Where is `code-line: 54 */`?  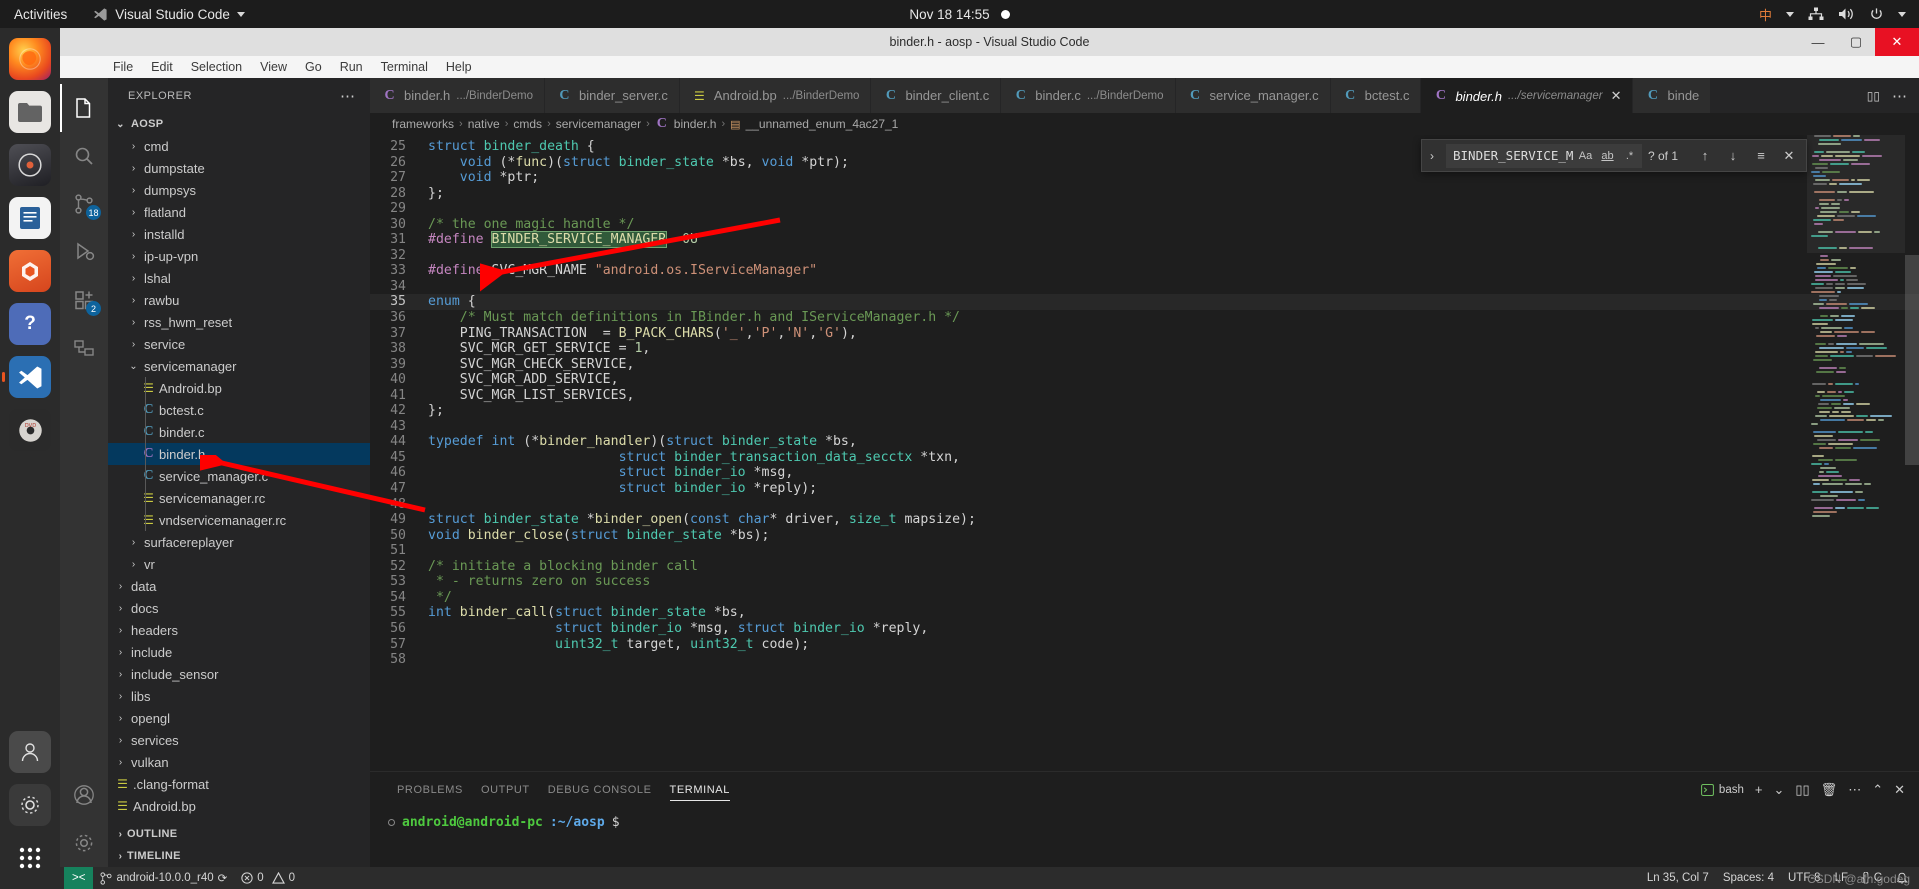
code-line: 54 */ is located at coordinates (1144, 598).